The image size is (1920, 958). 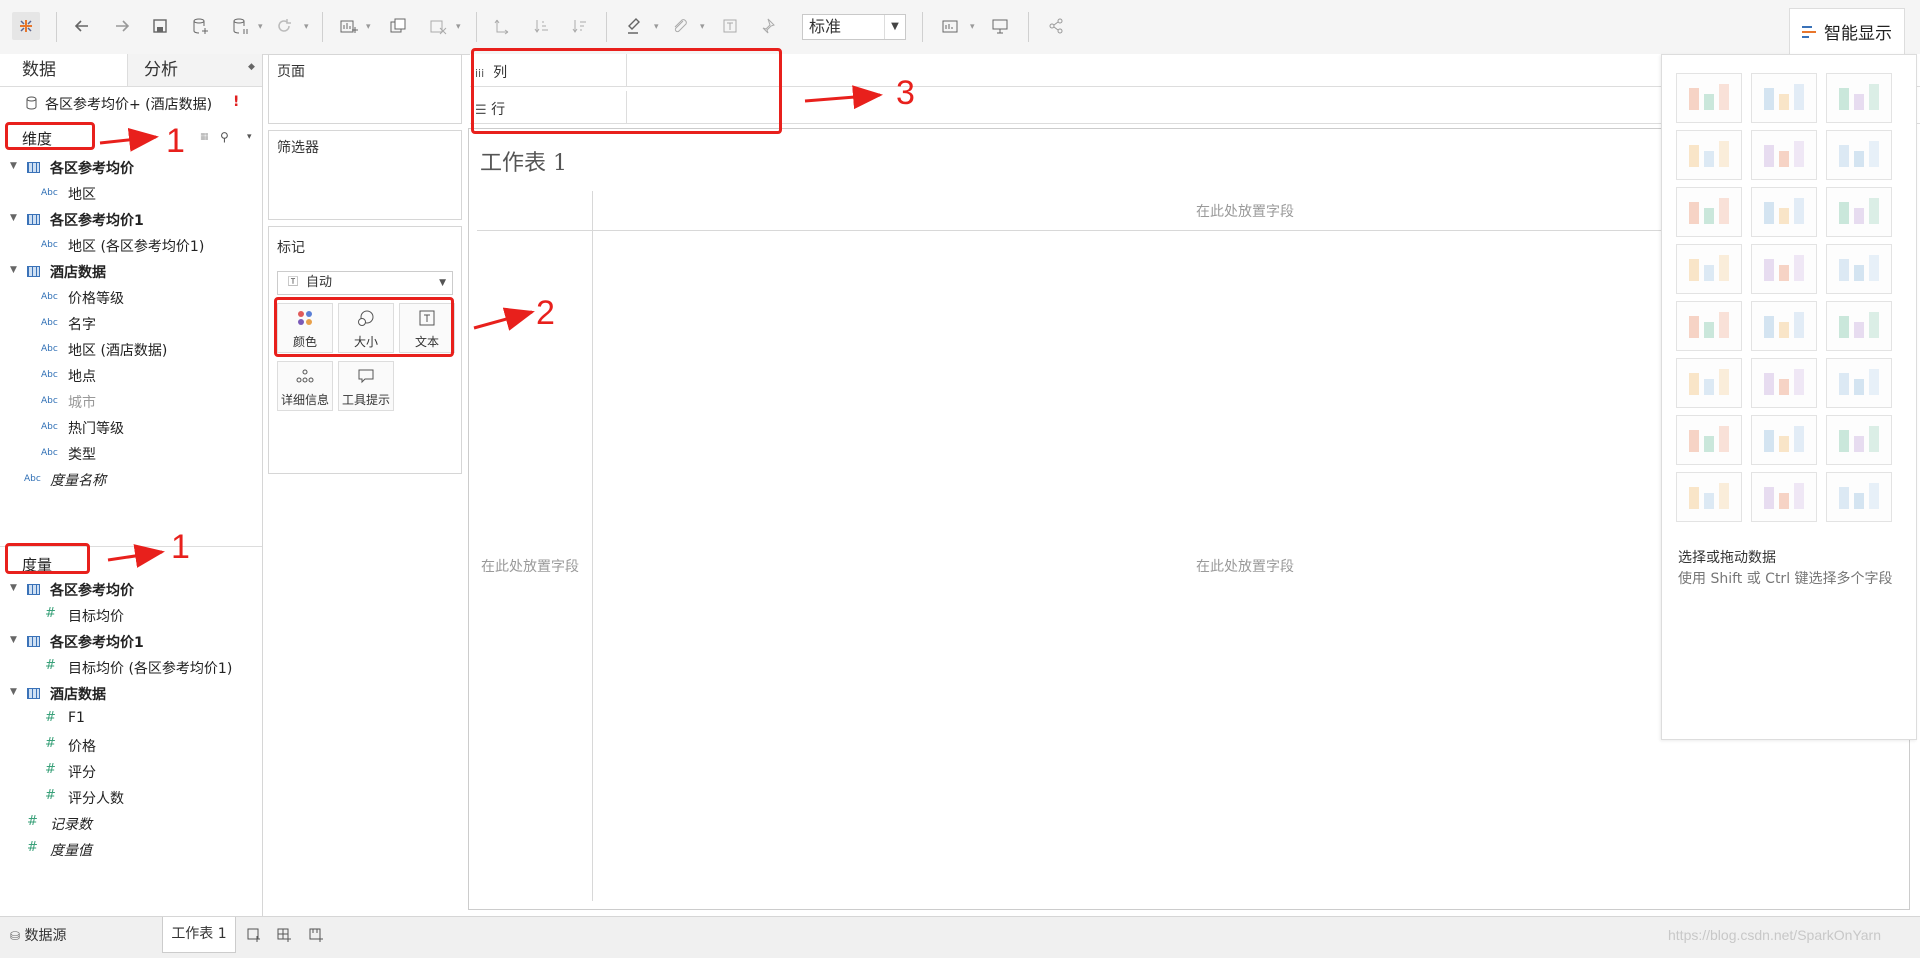 What do you see at coordinates (130, 616) in the screenshot?
I see `field-item: # 目标均价` at bounding box center [130, 616].